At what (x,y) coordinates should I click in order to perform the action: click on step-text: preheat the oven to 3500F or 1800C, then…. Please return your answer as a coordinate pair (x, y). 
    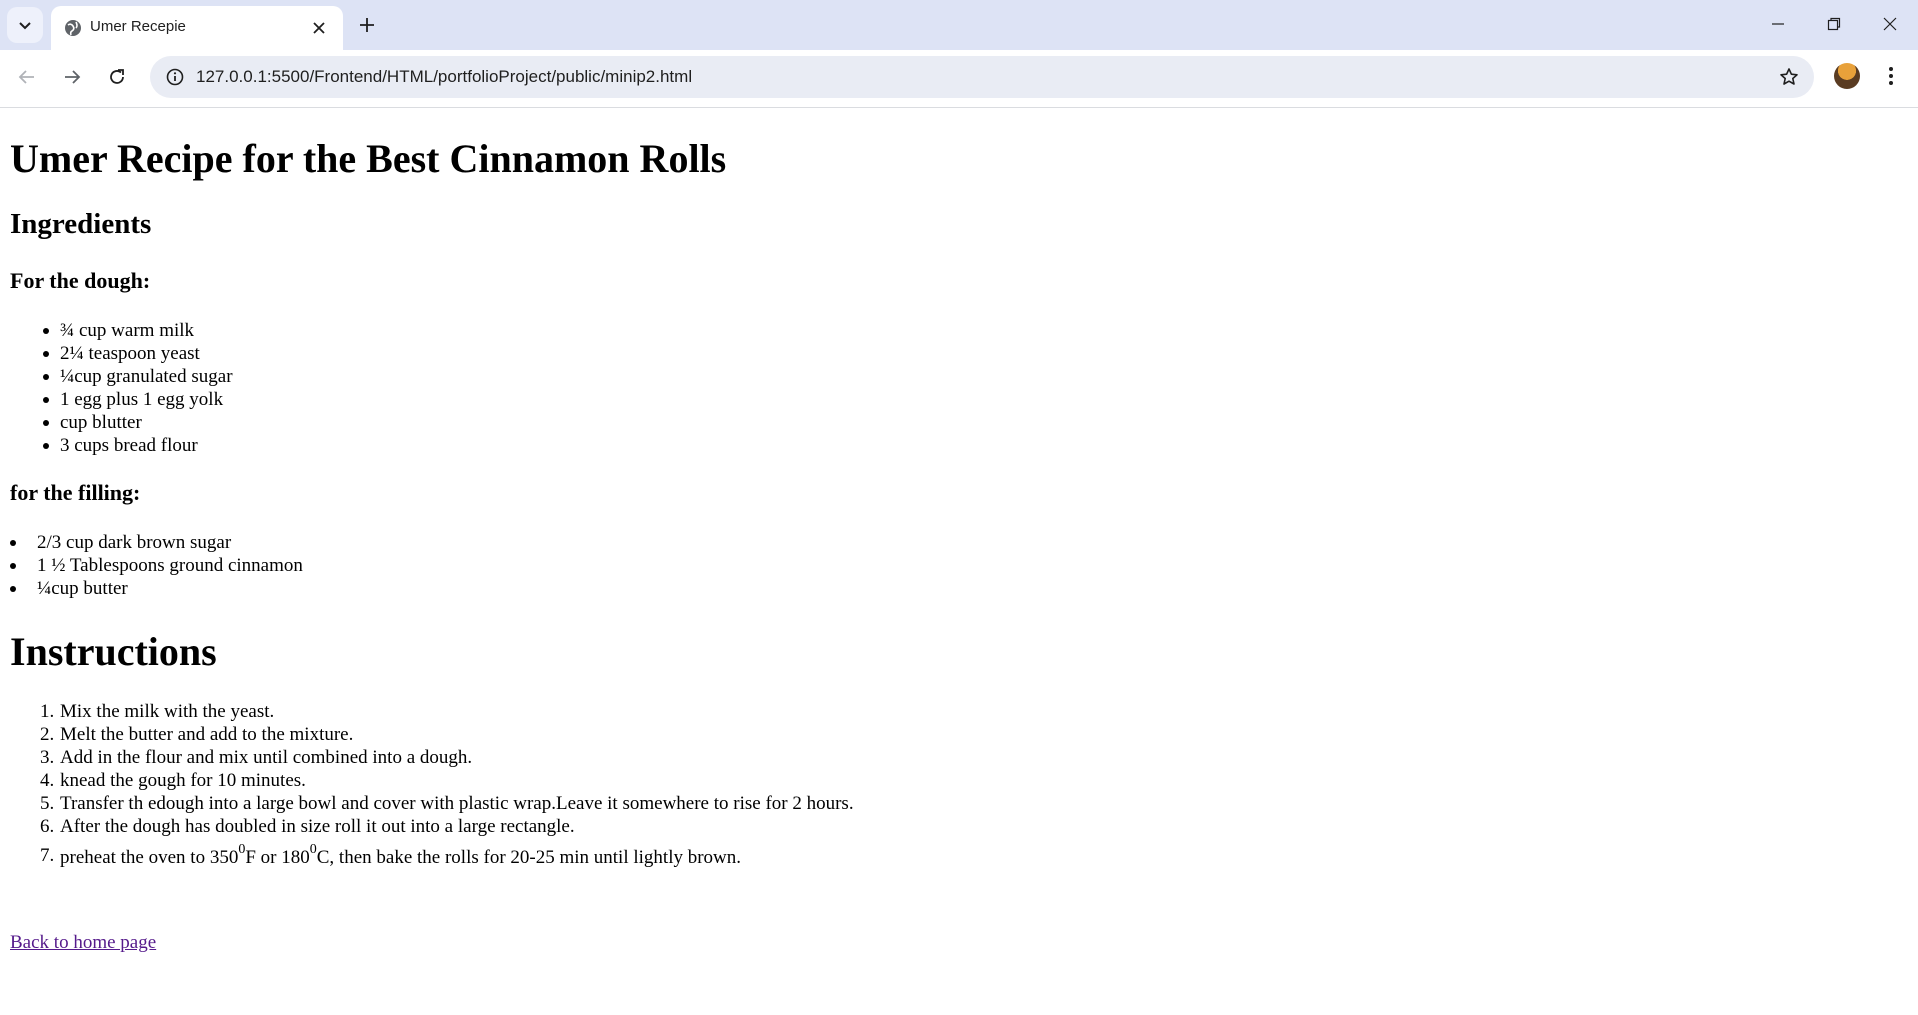
    Looking at the image, I should click on (401, 855).